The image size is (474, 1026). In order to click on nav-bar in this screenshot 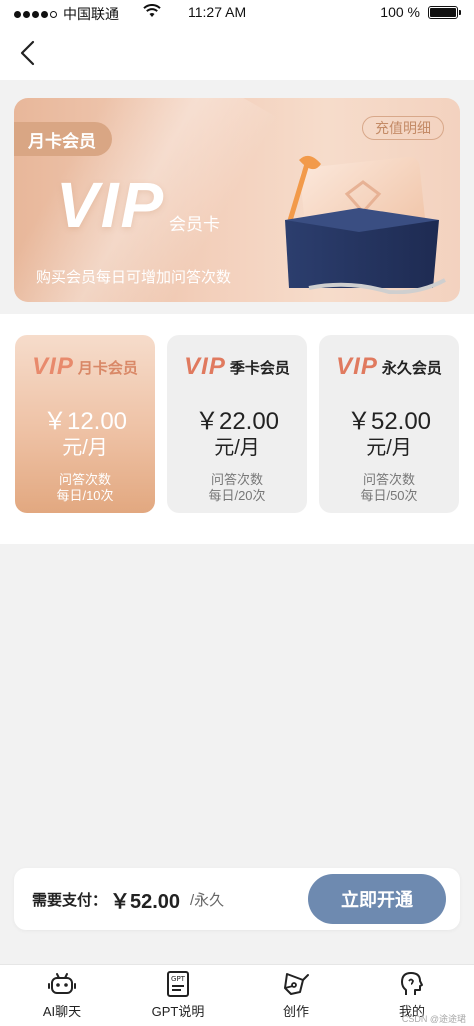, I will do `click(237, 53)`.